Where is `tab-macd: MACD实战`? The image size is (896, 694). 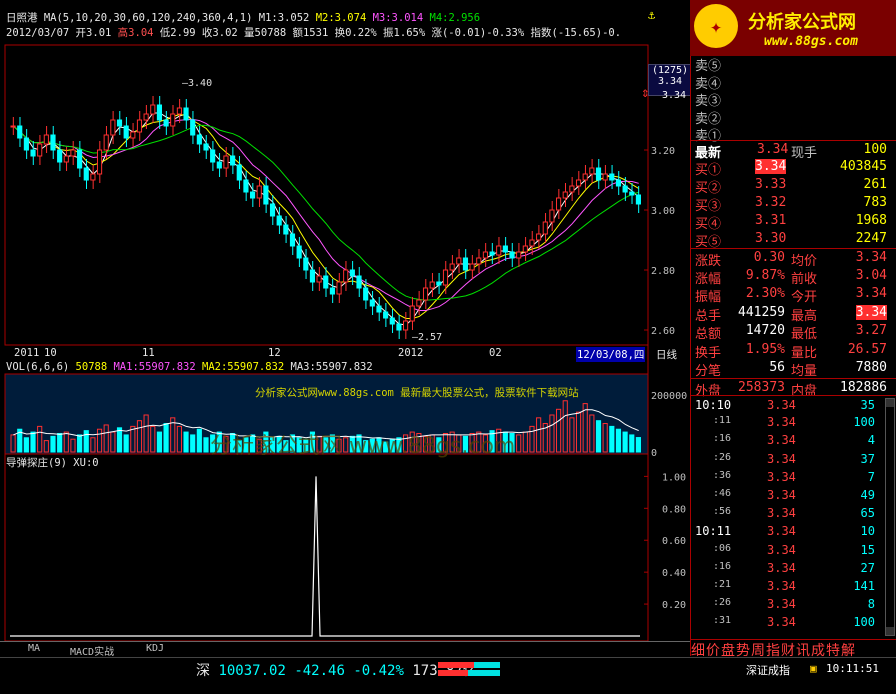 tab-macd: MACD实战 is located at coordinates (92, 650).